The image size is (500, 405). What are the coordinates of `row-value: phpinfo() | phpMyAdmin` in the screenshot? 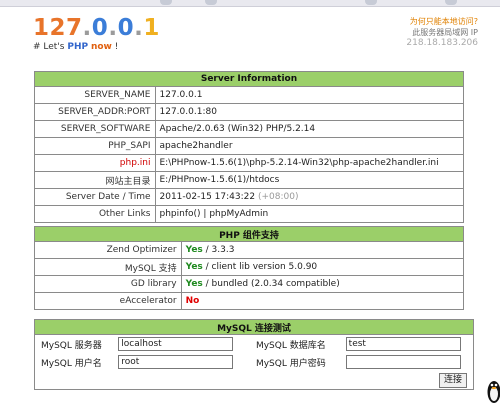 It's located at (309, 214).